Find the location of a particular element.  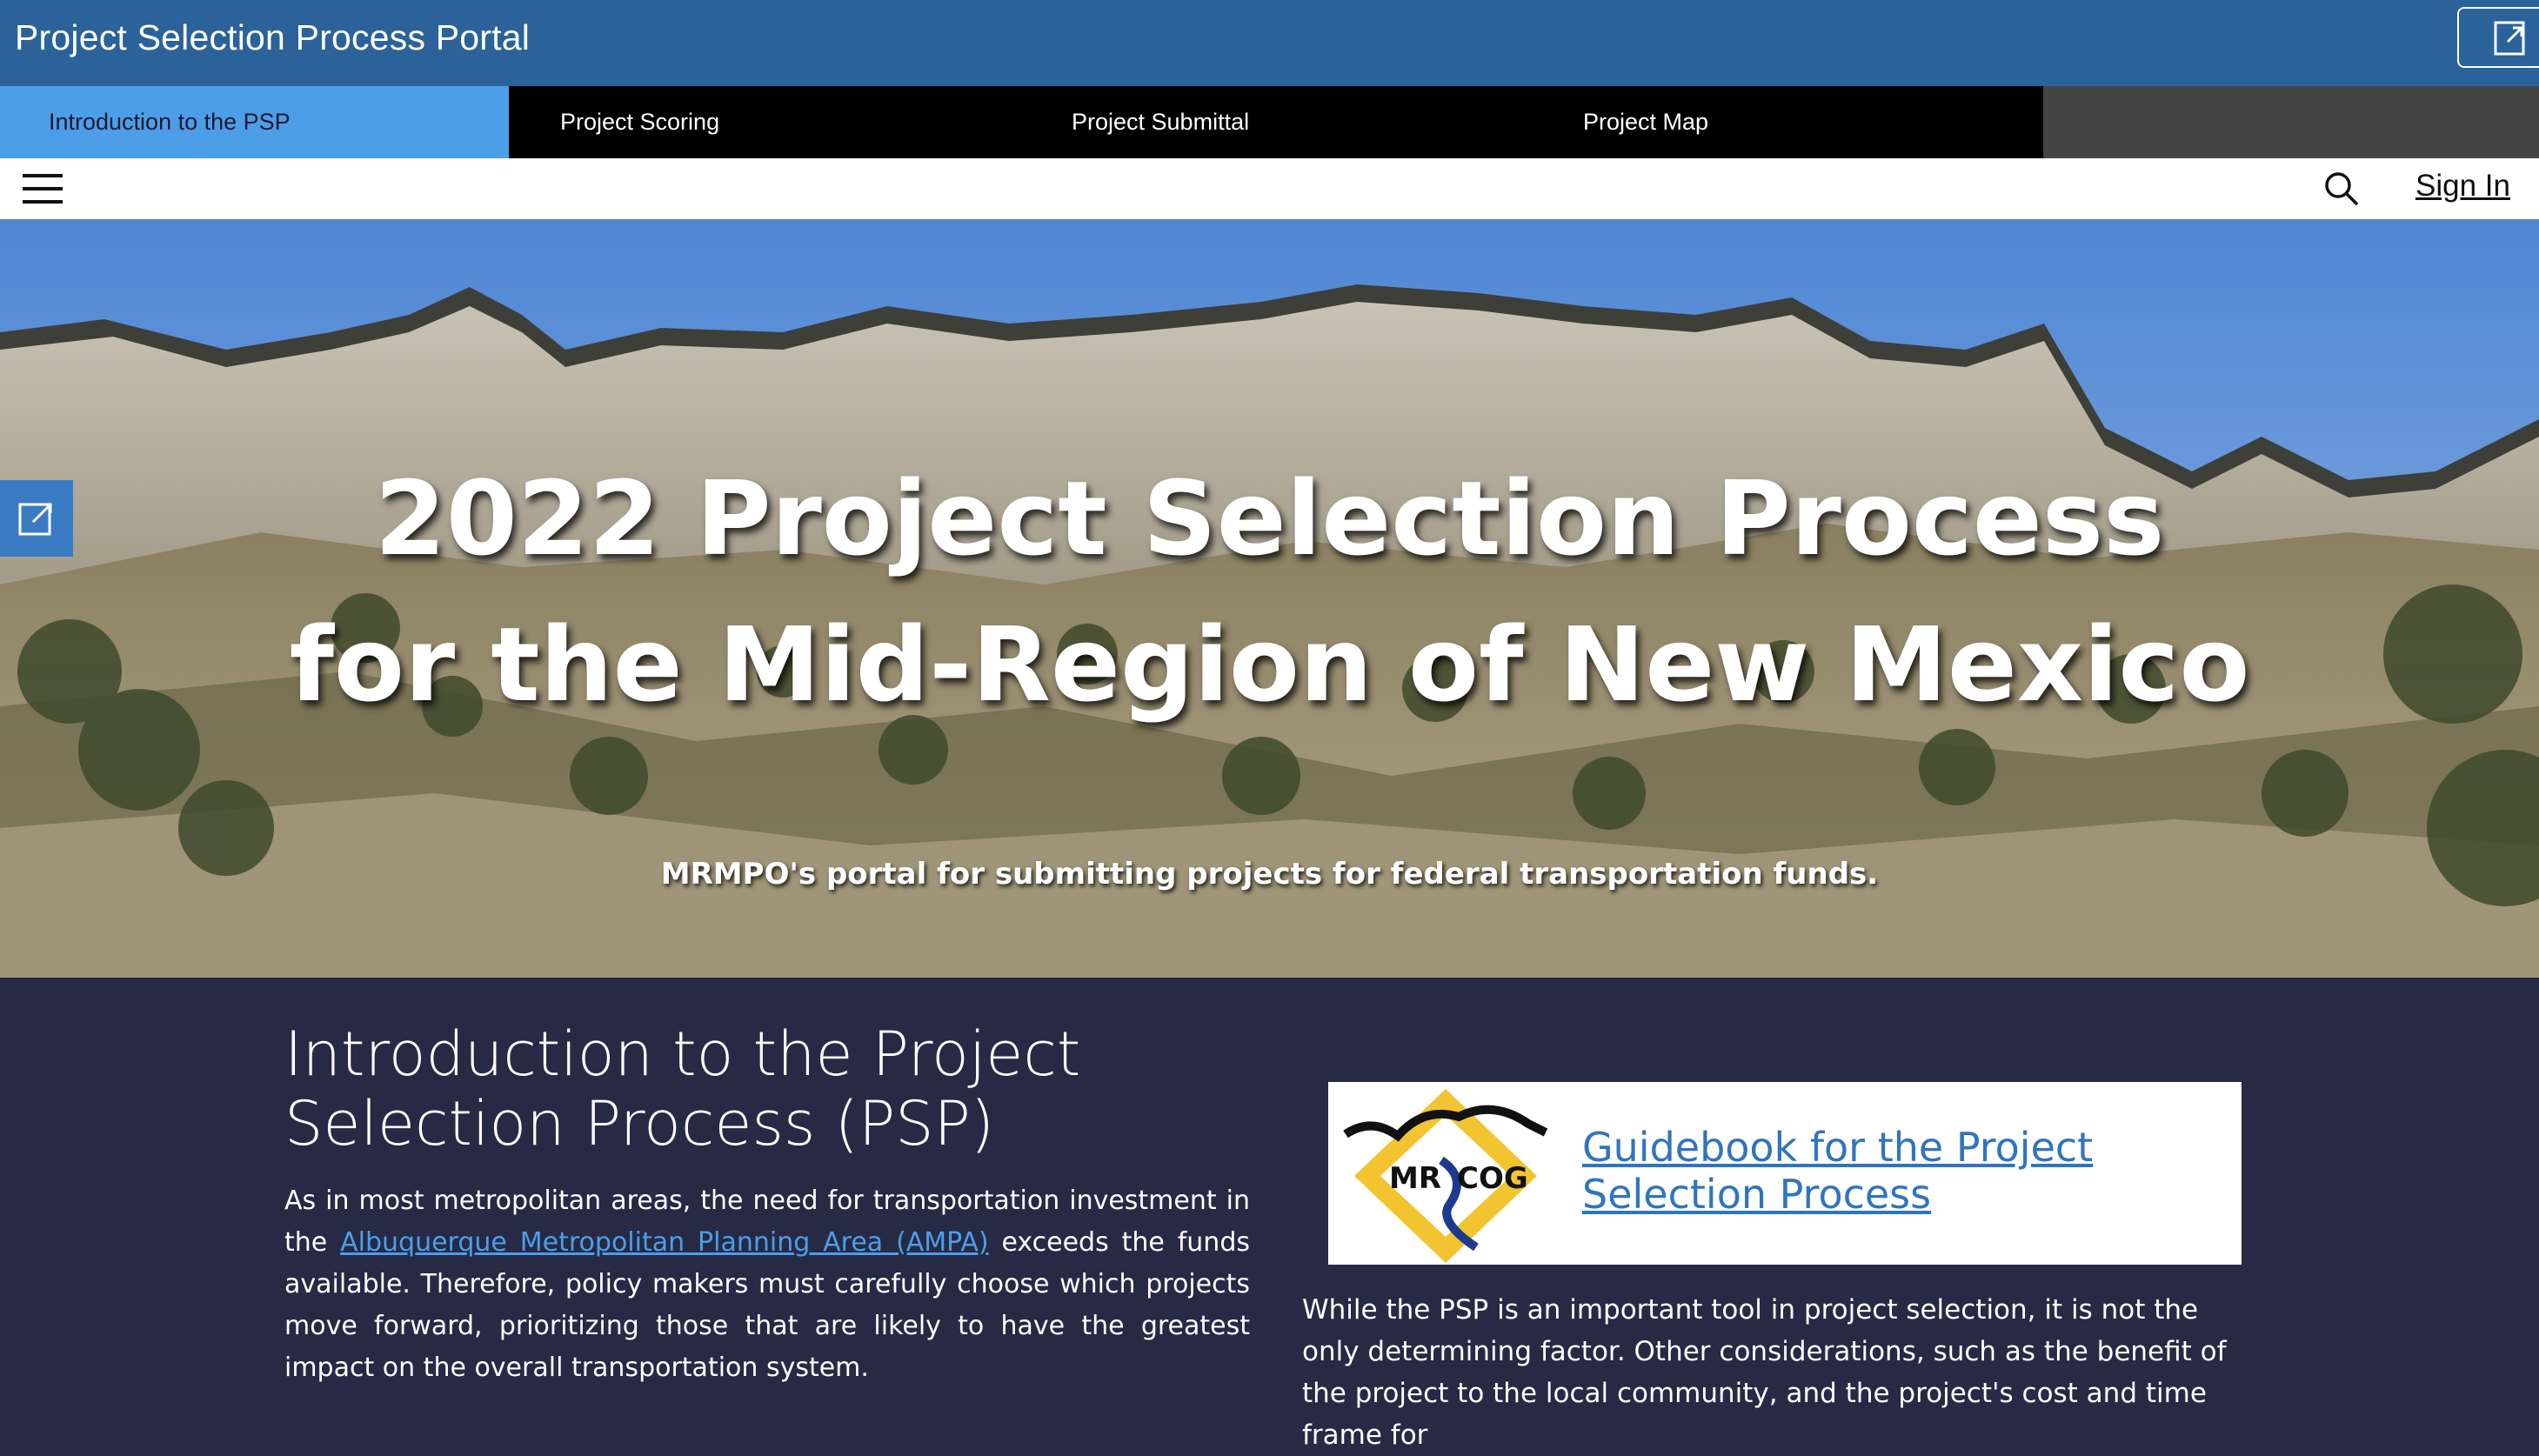

section-heading-line-1: Introduction to the Project is located at coordinates (682, 1054).